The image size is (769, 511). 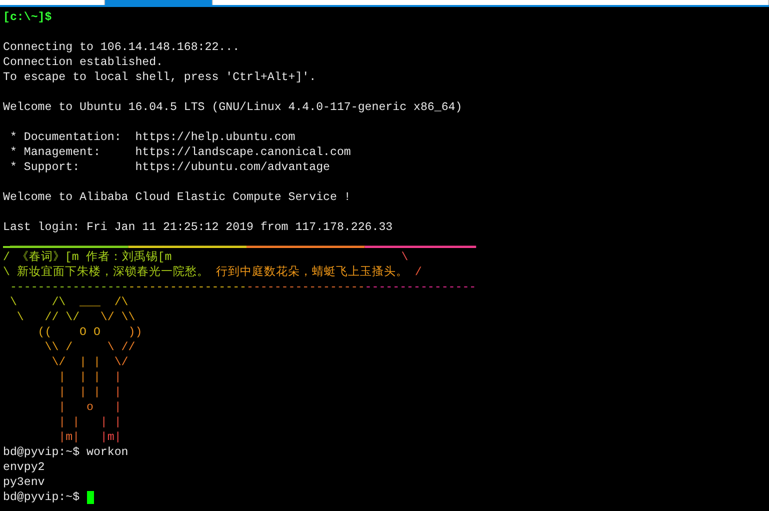 I want to click on terminal-line: envpy2, so click(x=24, y=467).